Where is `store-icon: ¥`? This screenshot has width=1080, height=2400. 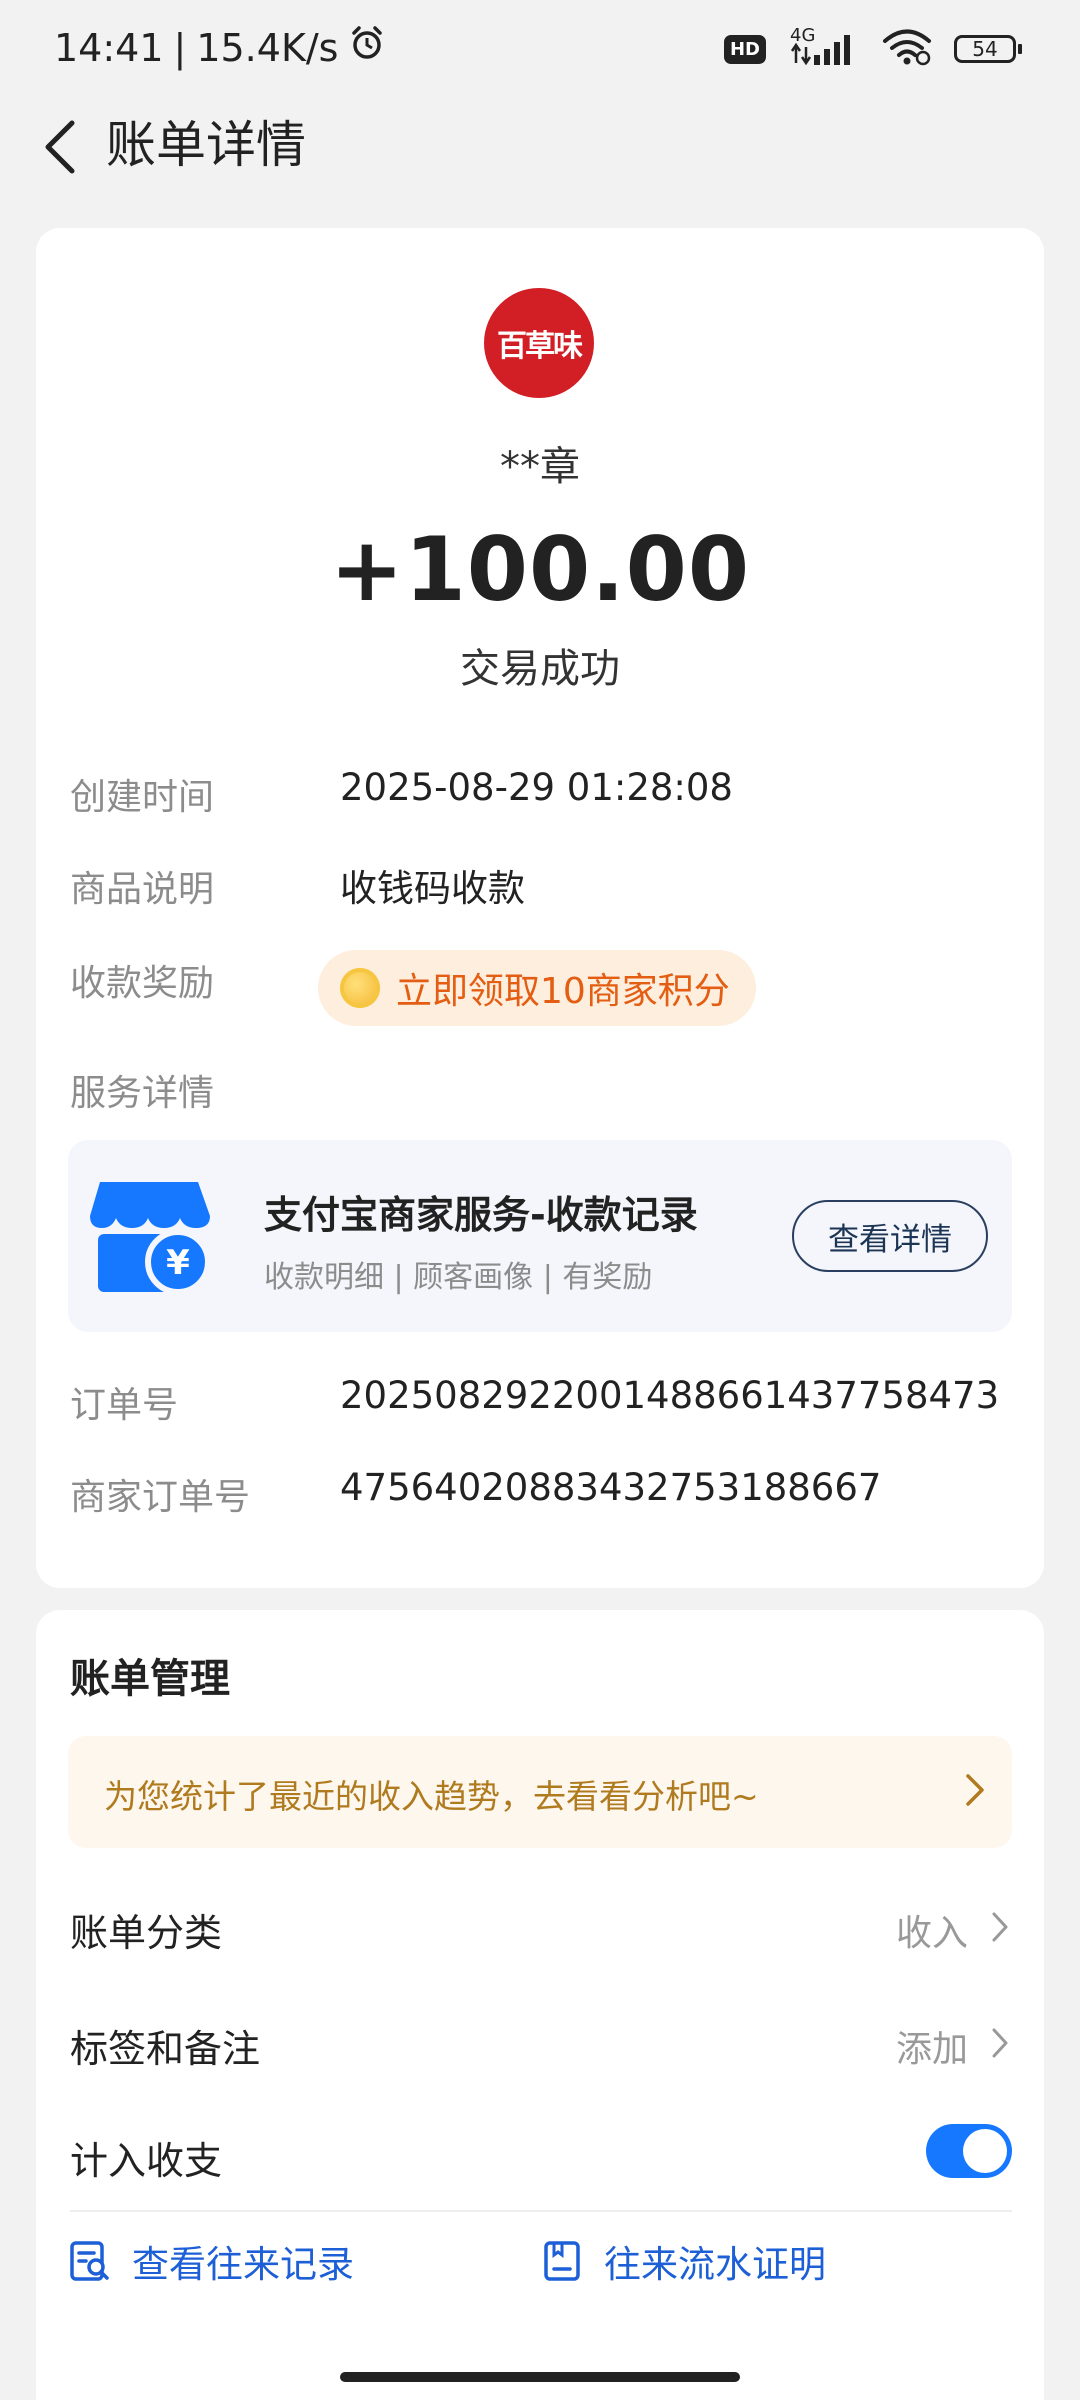 store-icon: ¥ is located at coordinates (150, 1238).